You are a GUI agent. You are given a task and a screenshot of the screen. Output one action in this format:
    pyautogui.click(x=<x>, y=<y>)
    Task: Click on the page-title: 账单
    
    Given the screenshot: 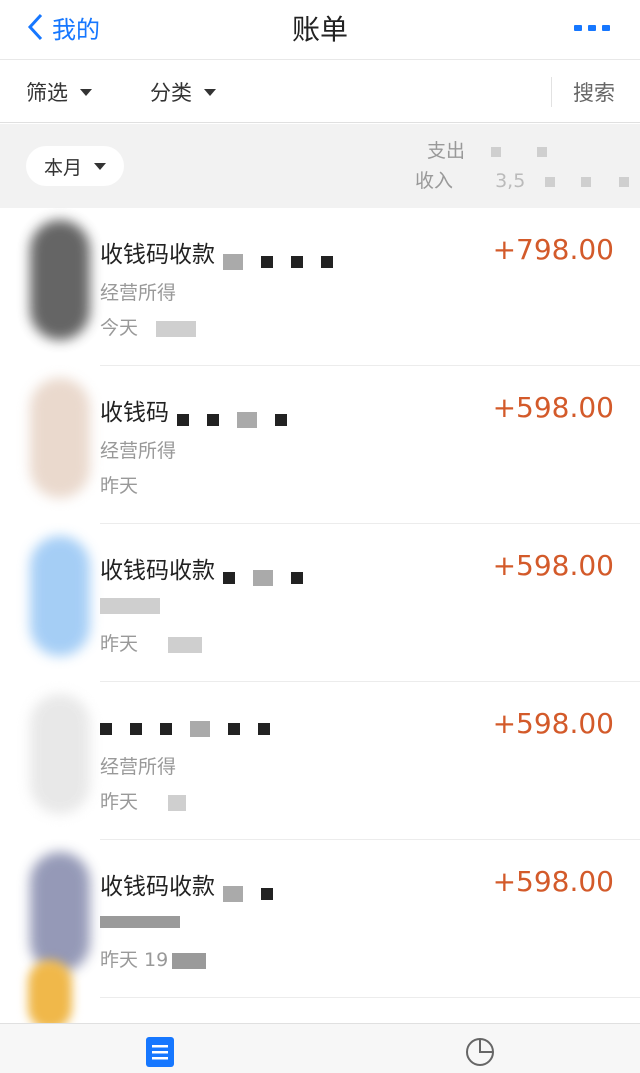 What is the action you would take?
    pyautogui.click(x=319, y=29)
    